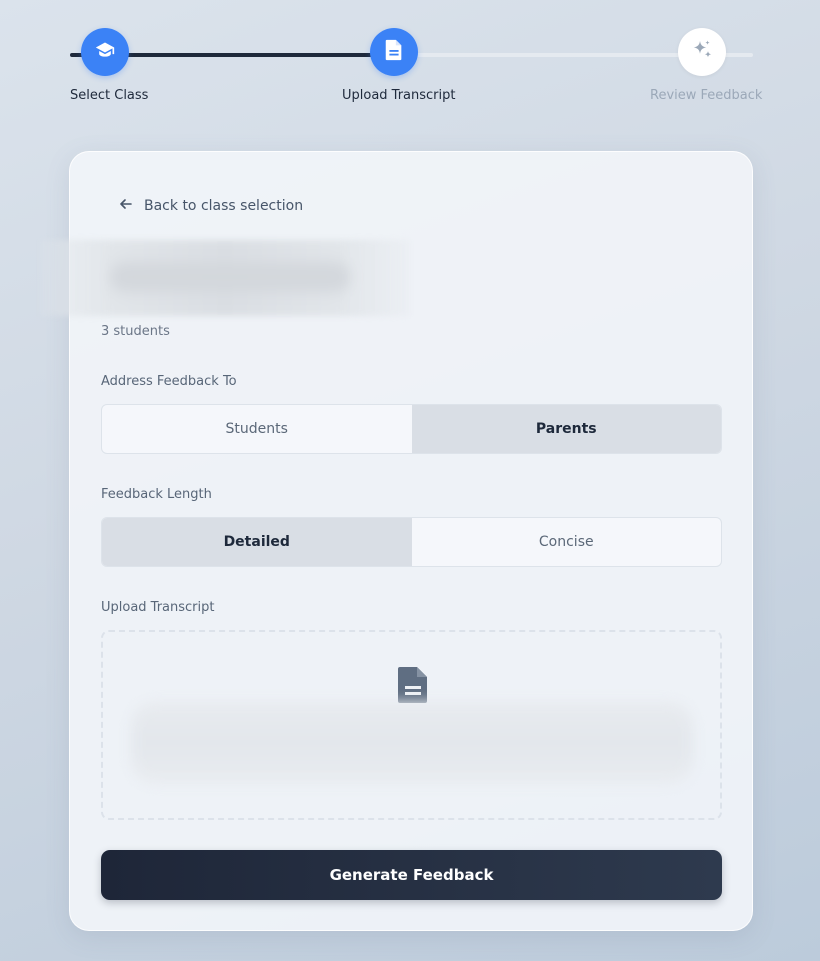 This screenshot has width=820, height=961. Describe the element at coordinates (225, 278) in the screenshot. I see `redacted-class-name` at that location.